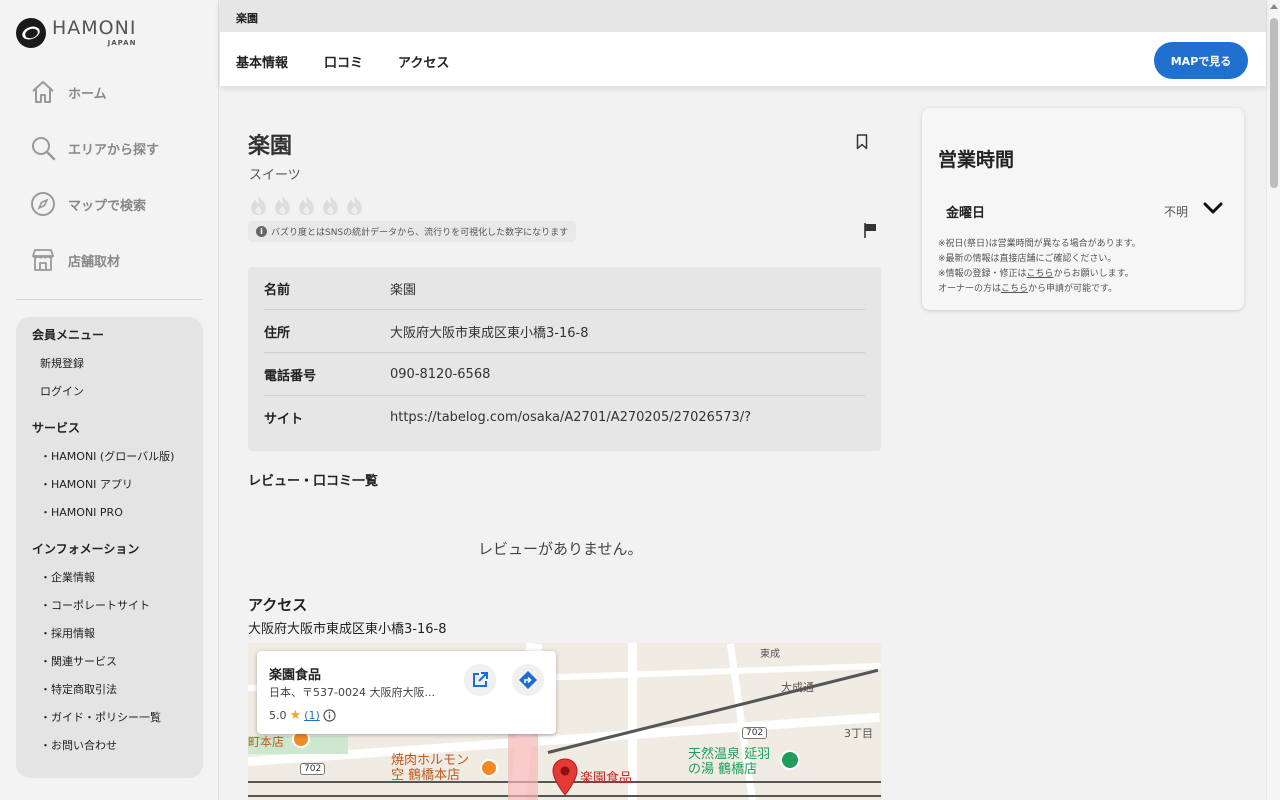 The width and height of the screenshot is (1280, 800). What do you see at coordinates (423, 61) in the screenshot?
I see `tab-access: アクセス` at bounding box center [423, 61].